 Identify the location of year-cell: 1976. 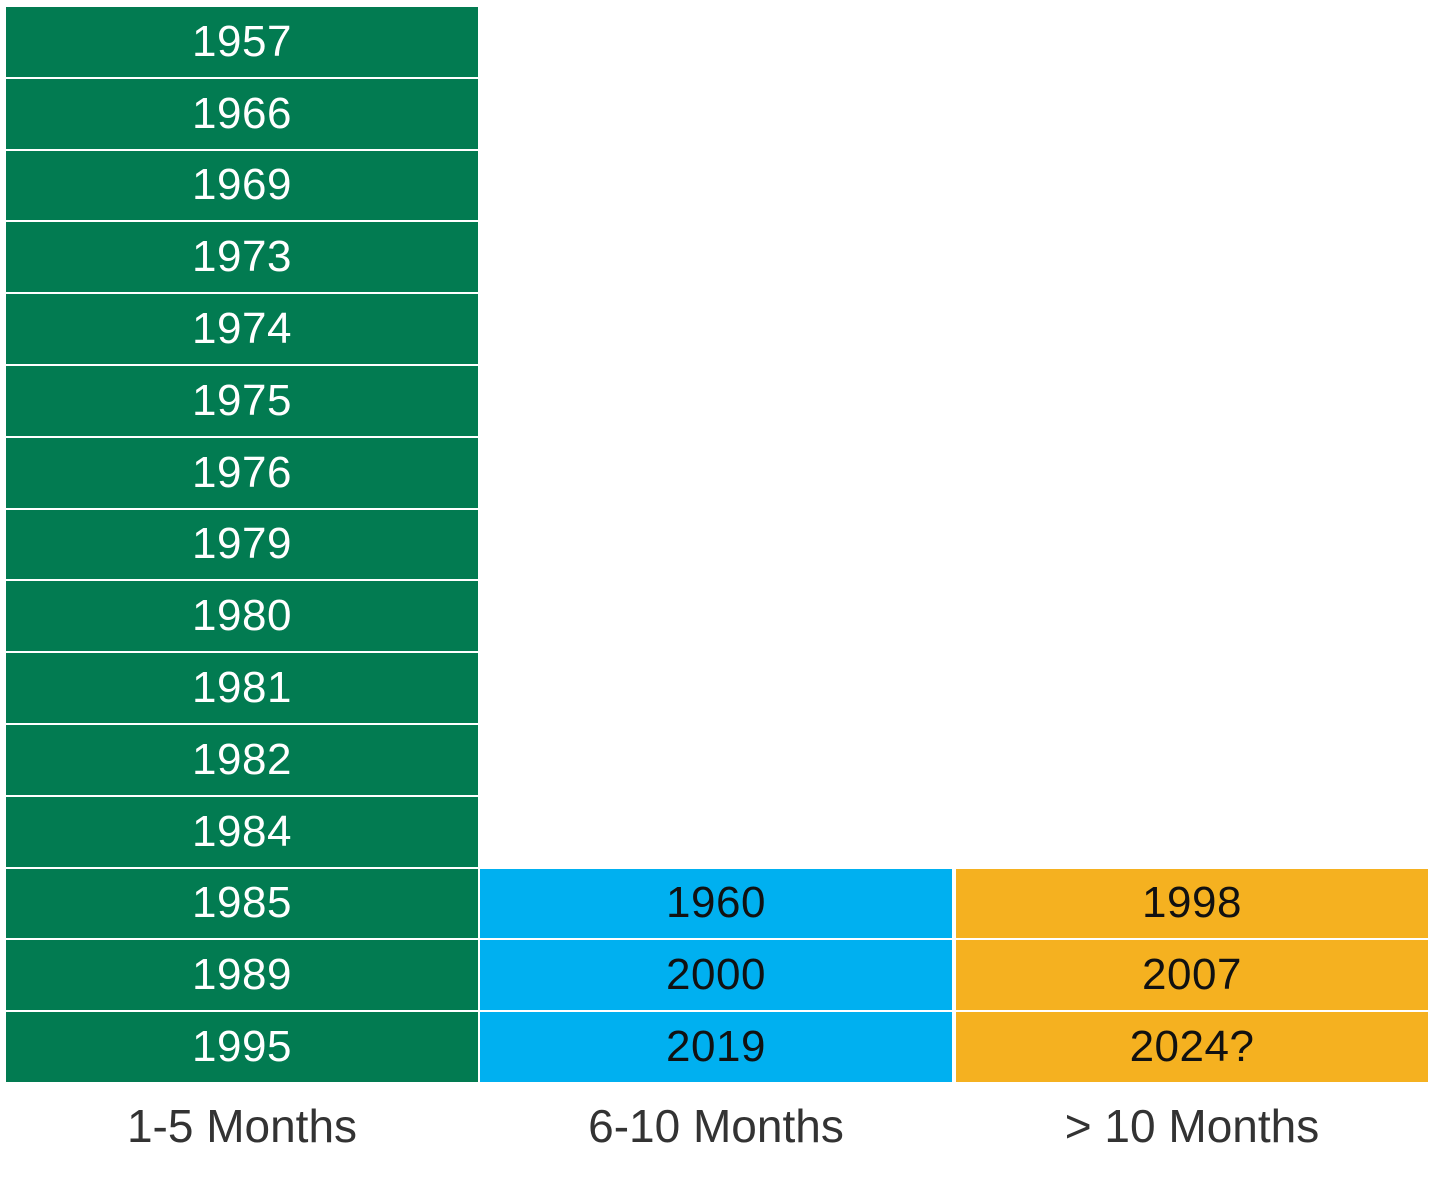
(242, 472).